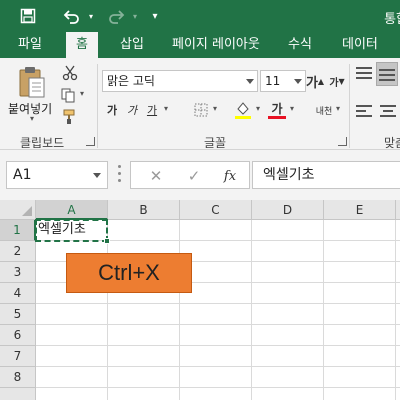  Describe the element at coordinates (57, 175) in the screenshot. I see `name-box: A1` at that location.